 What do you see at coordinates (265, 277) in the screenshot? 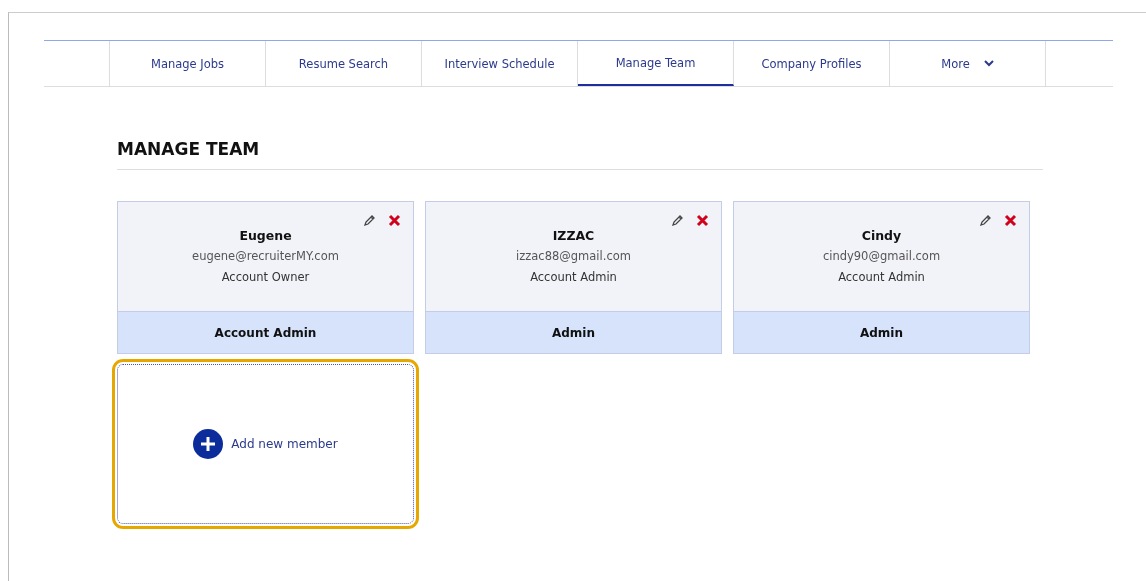
I see `member-role: Account Owner` at bounding box center [265, 277].